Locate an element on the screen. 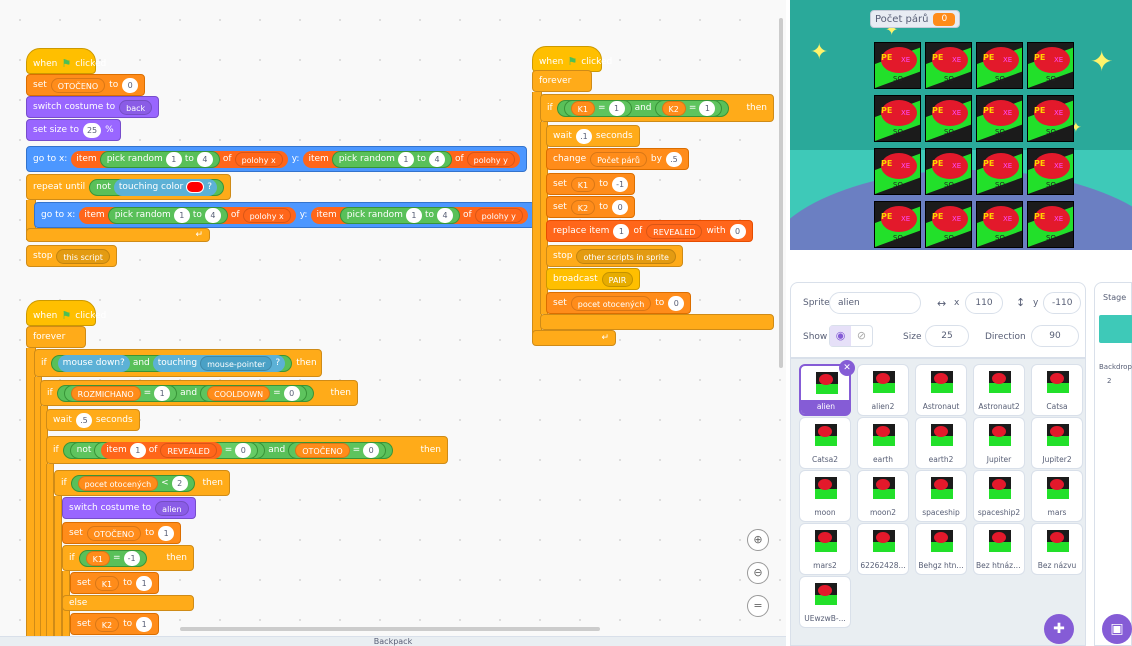  forever-block: forever is located at coordinates (562, 81).